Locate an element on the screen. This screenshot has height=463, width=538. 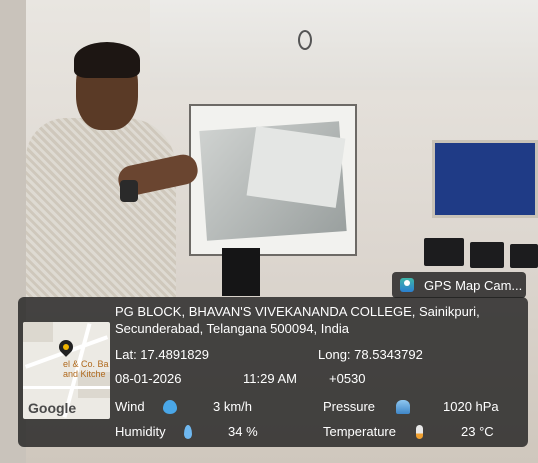
humidity-label: Humidity is located at coordinates (140, 431).